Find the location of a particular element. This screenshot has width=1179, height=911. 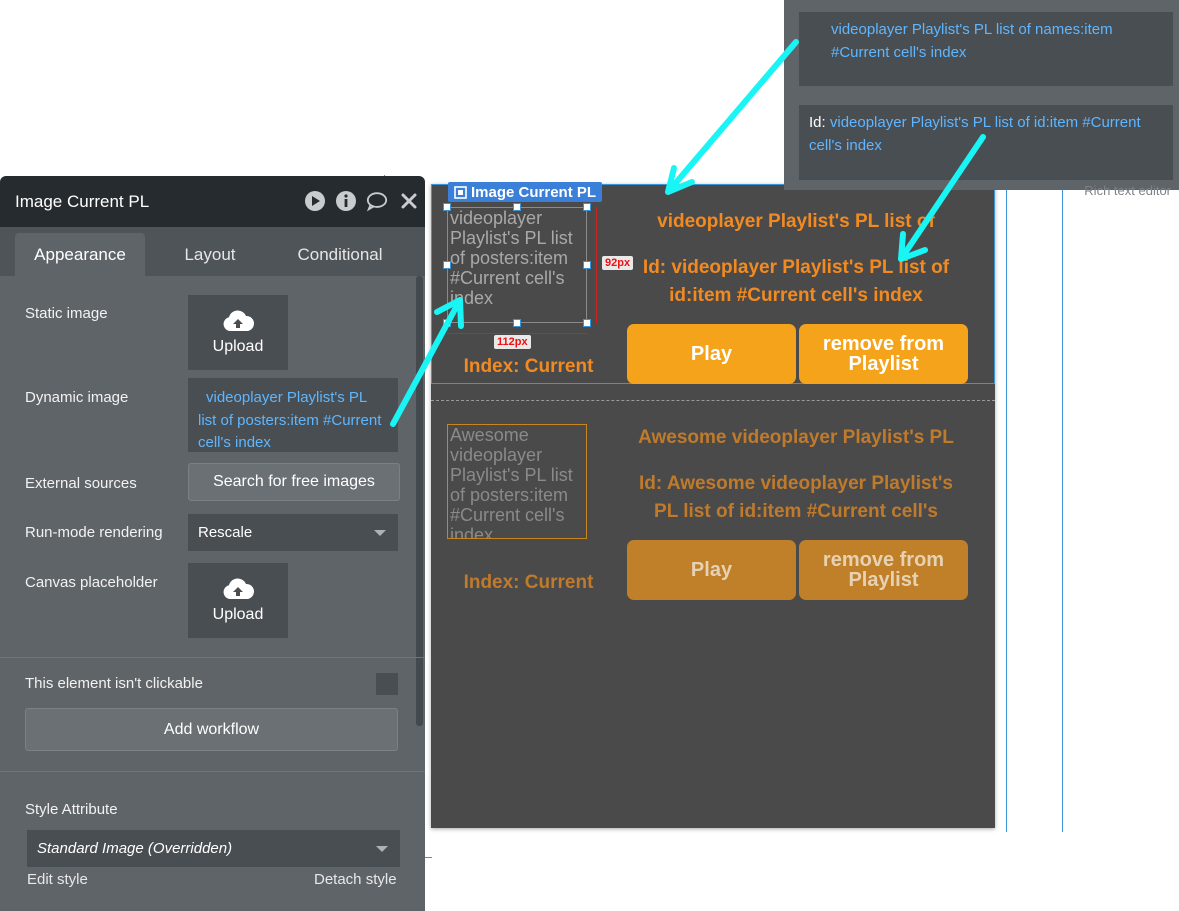

arrow-to-image-element is located at coordinates (427, 362).